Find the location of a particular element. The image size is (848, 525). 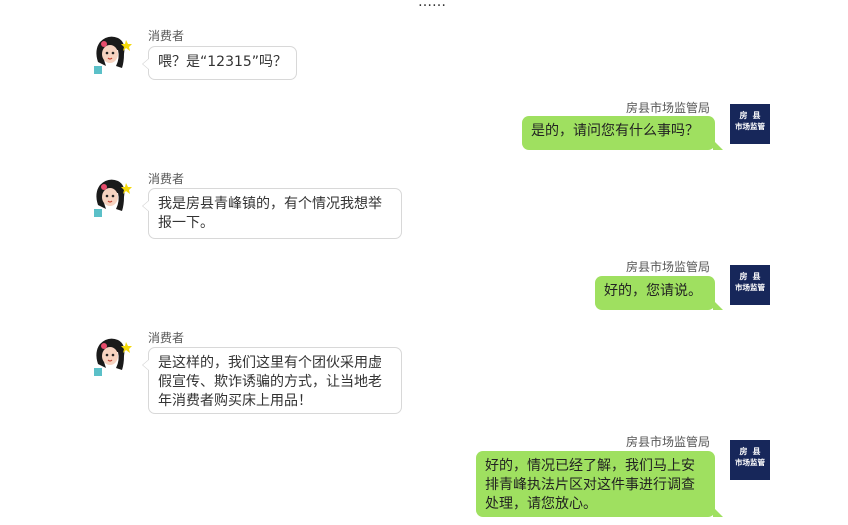

message-text-line: 排青峰执法片区对这件事进行调查 is located at coordinates (590, 485).